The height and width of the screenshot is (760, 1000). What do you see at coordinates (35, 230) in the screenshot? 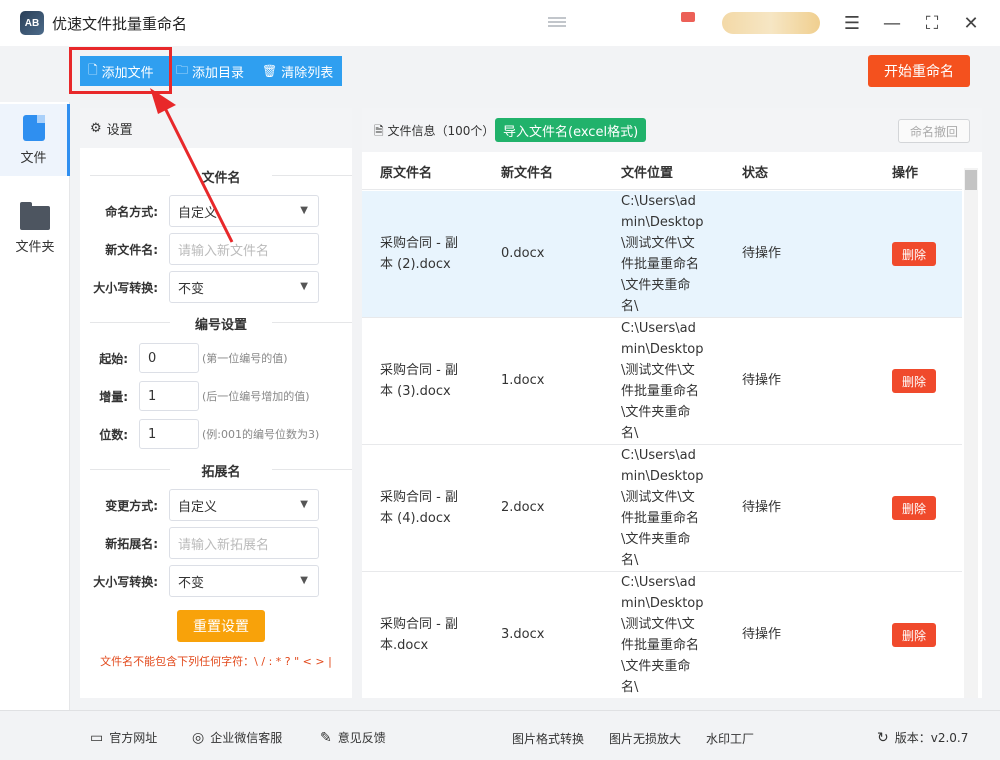
I see `nav-item-folder: 文件夹` at bounding box center [35, 230].